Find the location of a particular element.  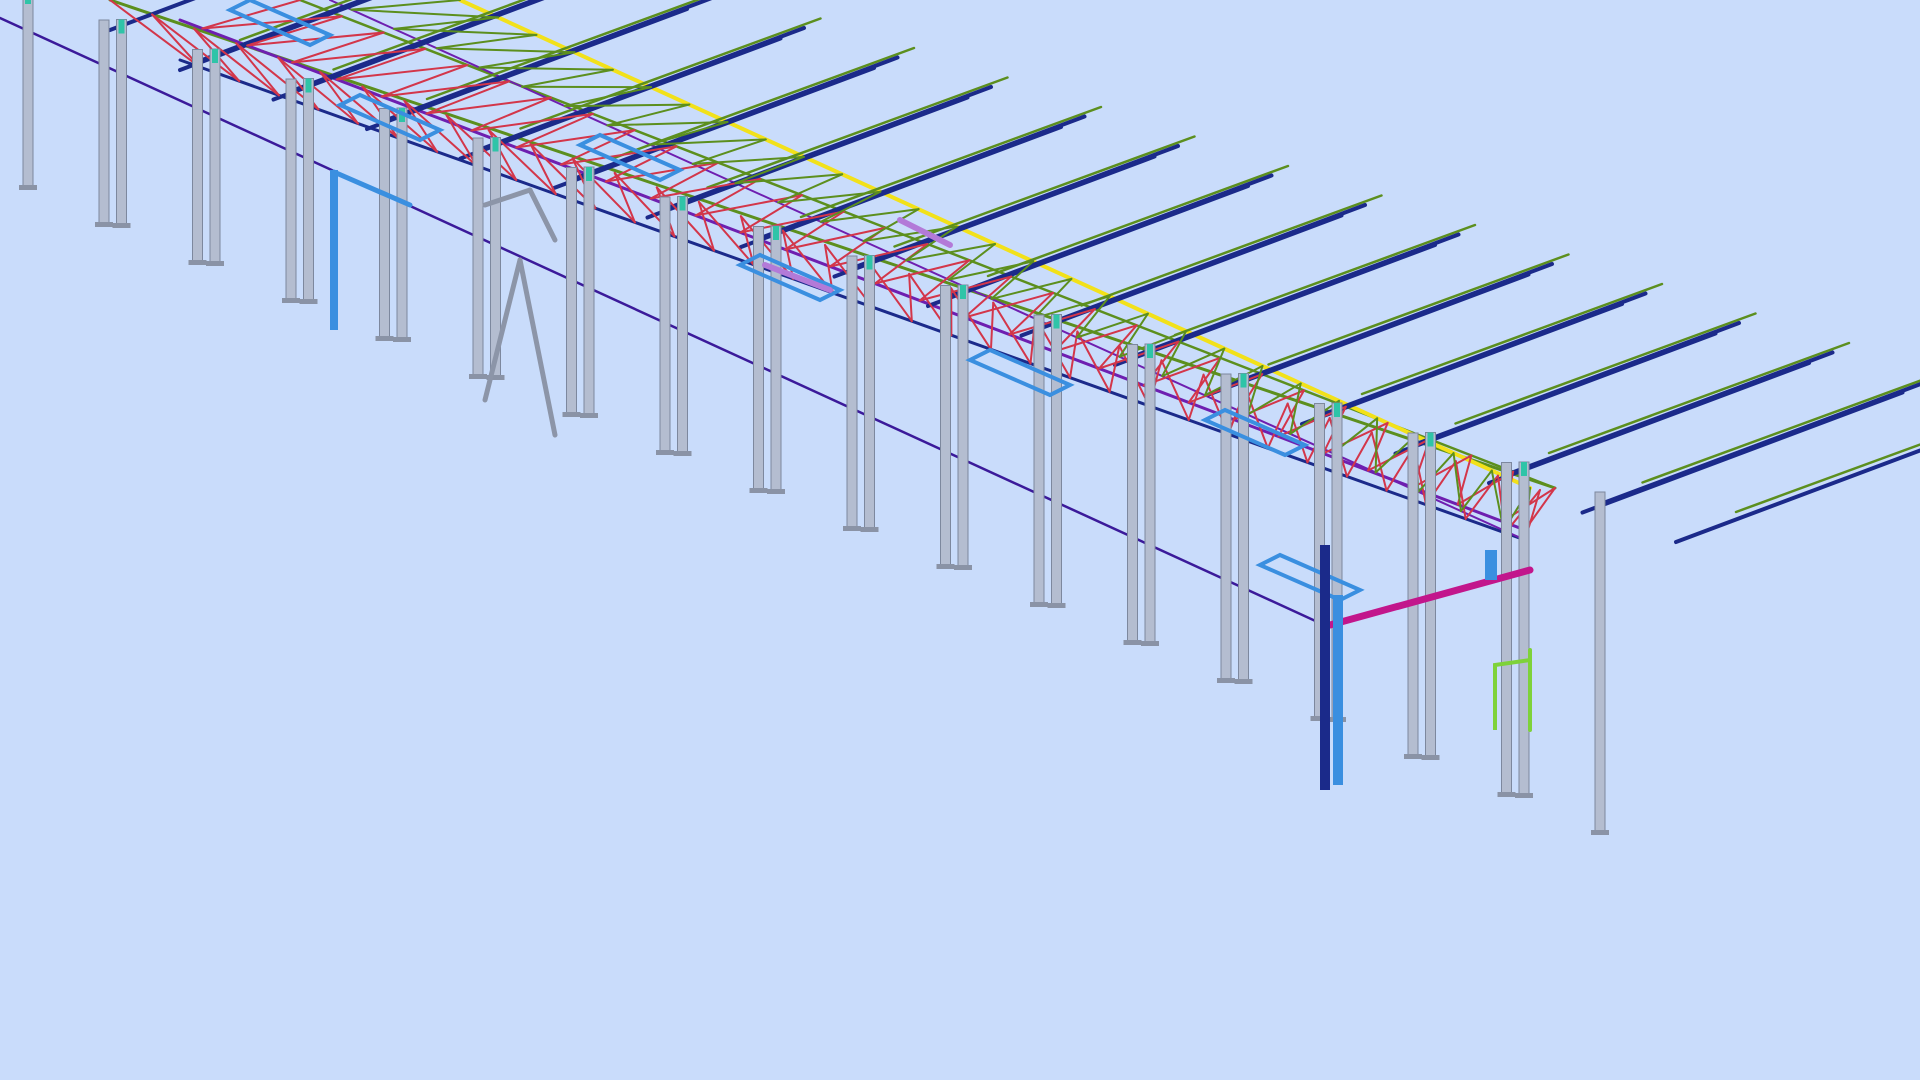

door-frame-post is located at coordinates (334, 250).